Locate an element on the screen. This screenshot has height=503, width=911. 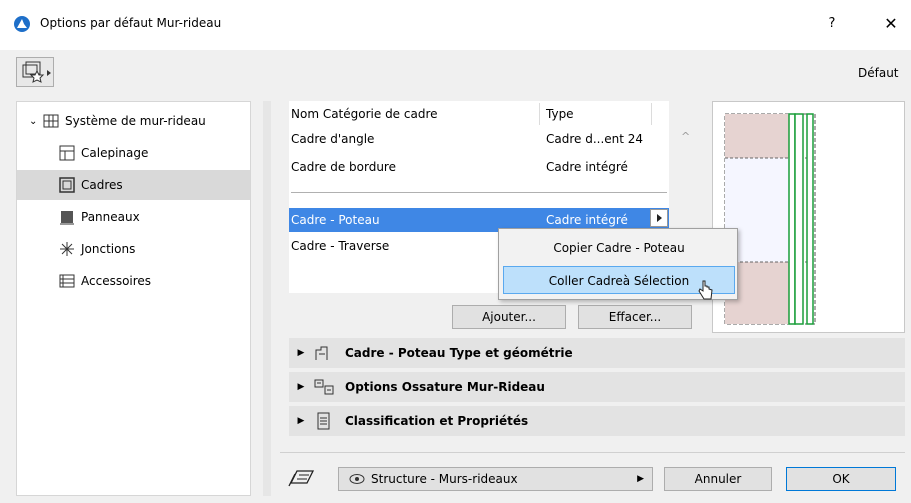
framing-options-icon is located at coordinates (324, 387).